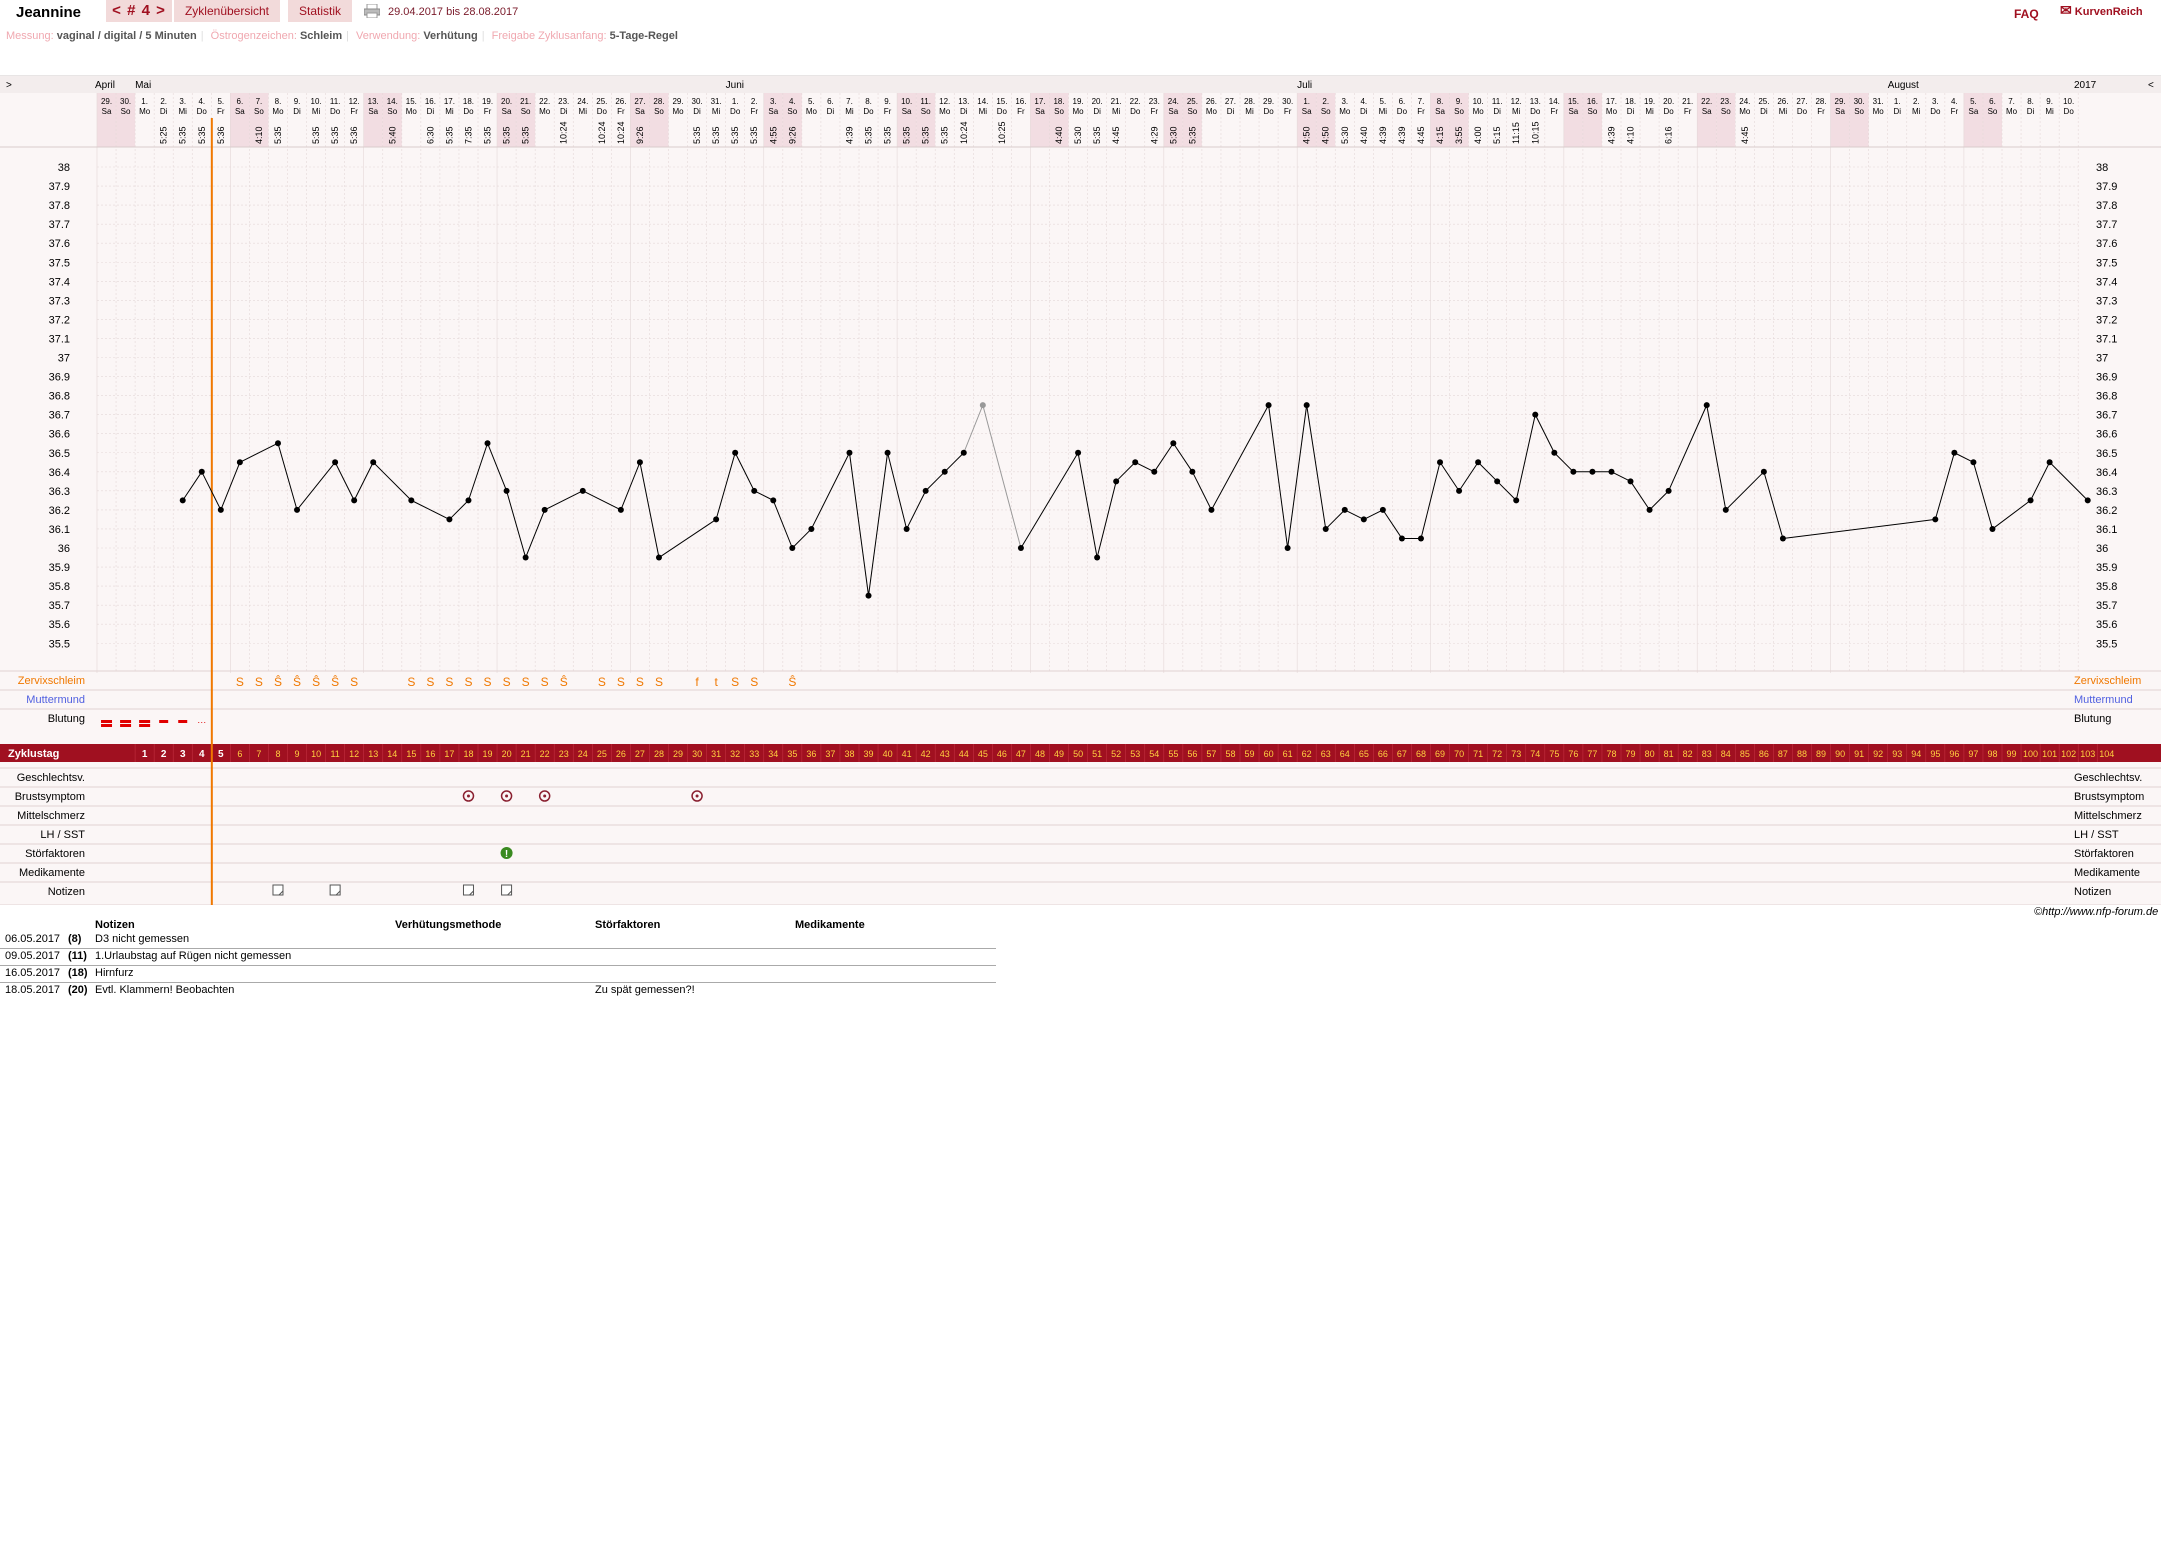 This screenshot has height=1565, width=2161. I want to click on y-tick-left: 36.8, so click(59, 397).